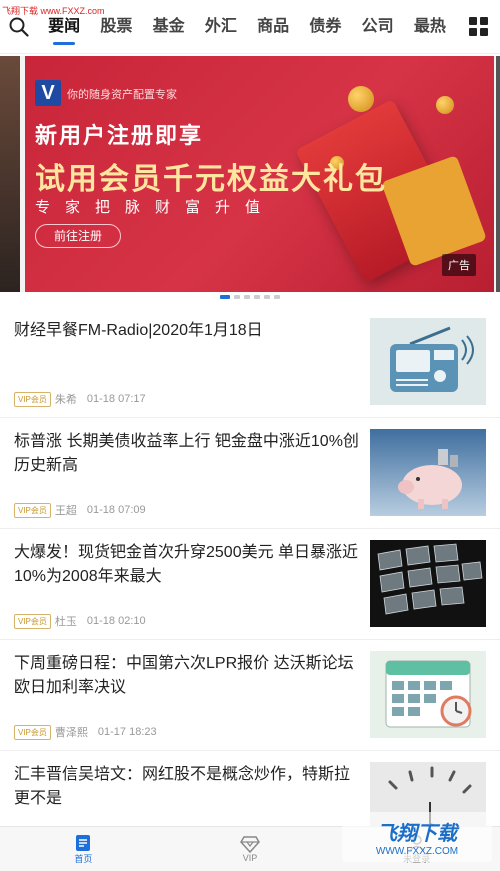 The width and height of the screenshot is (500, 871). Describe the element at coordinates (10, 174) in the screenshot. I see `banner-peek-prev` at that location.